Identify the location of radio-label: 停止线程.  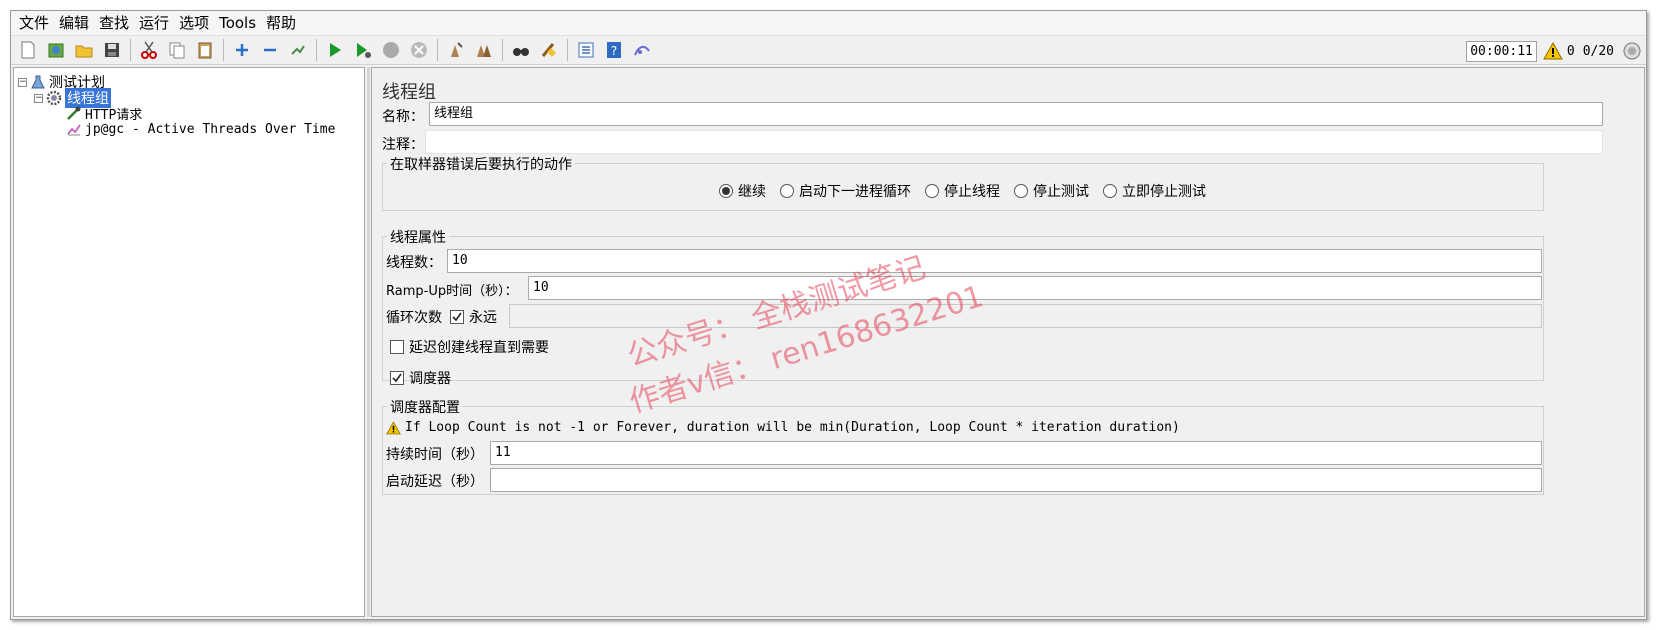
(972, 192).